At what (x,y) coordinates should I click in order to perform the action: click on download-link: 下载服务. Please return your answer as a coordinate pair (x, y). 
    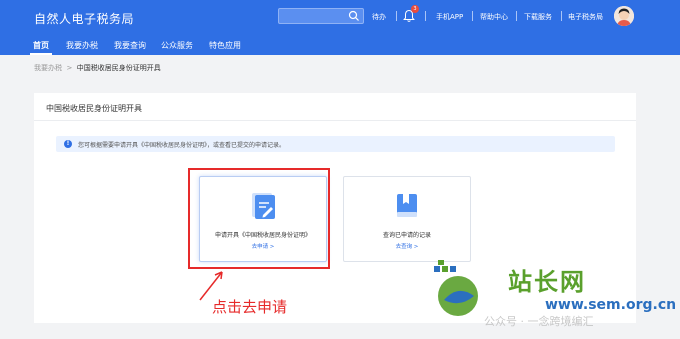
    Looking at the image, I should click on (538, 17).